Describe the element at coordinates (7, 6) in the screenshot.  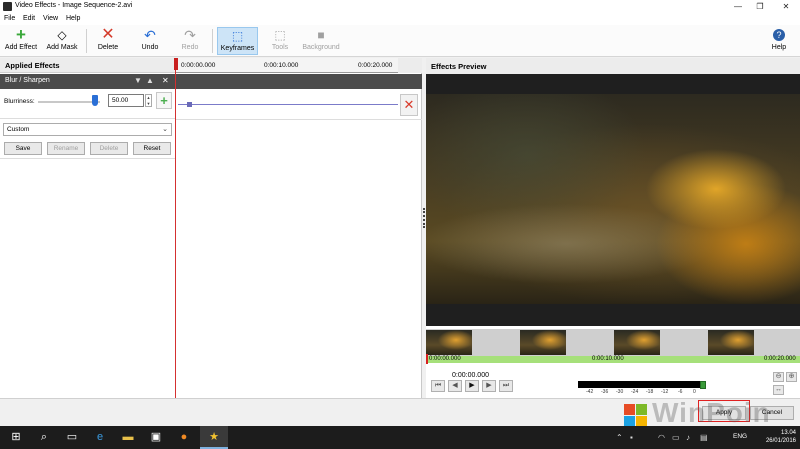
I see `app-icon` at that location.